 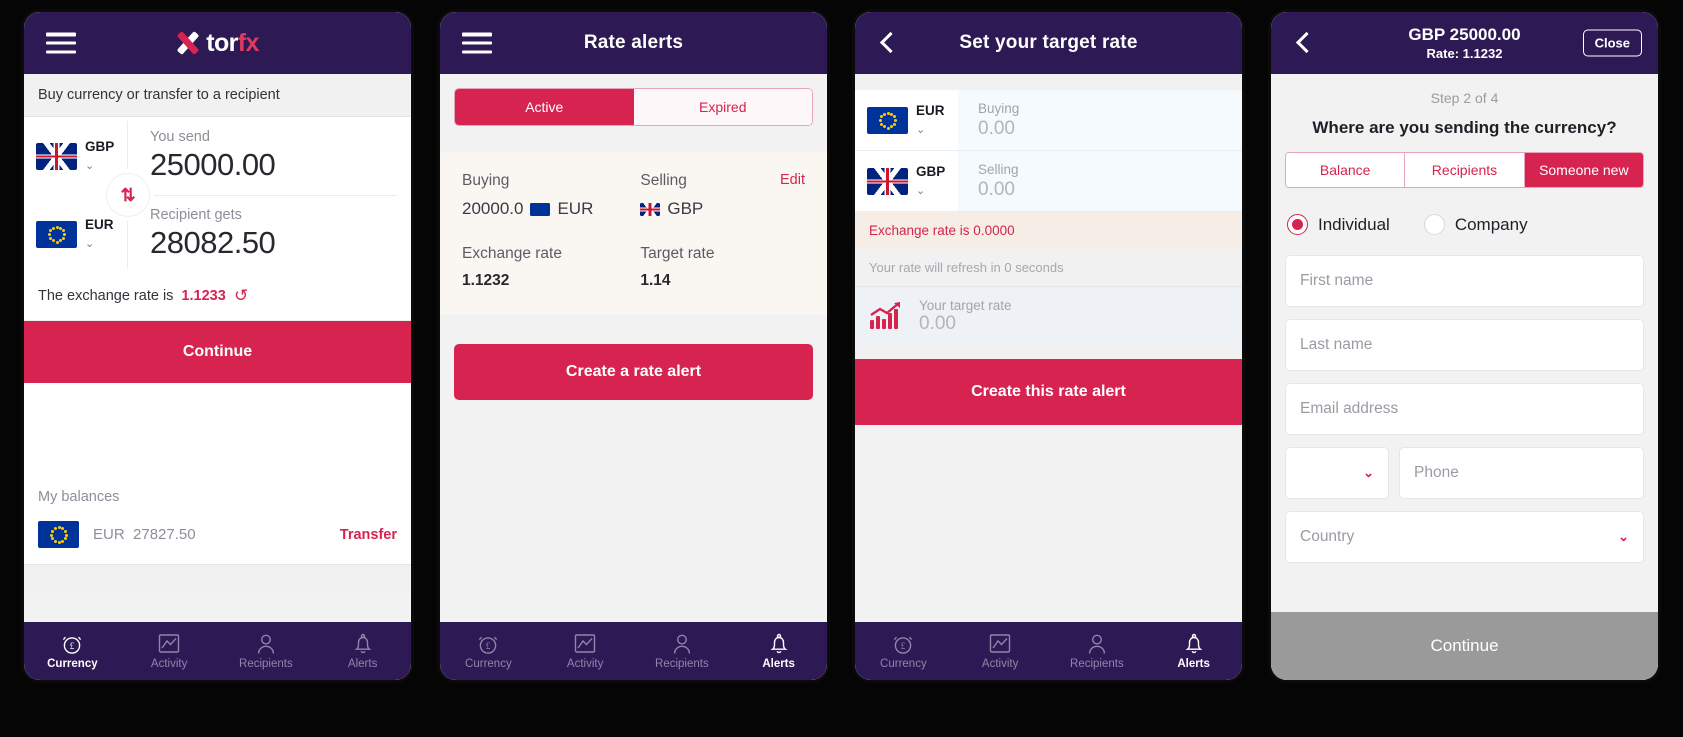 What do you see at coordinates (1110, 190) in the screenshot?
I see `selling-amount: 0.00` at bounding box center [1110, 190].